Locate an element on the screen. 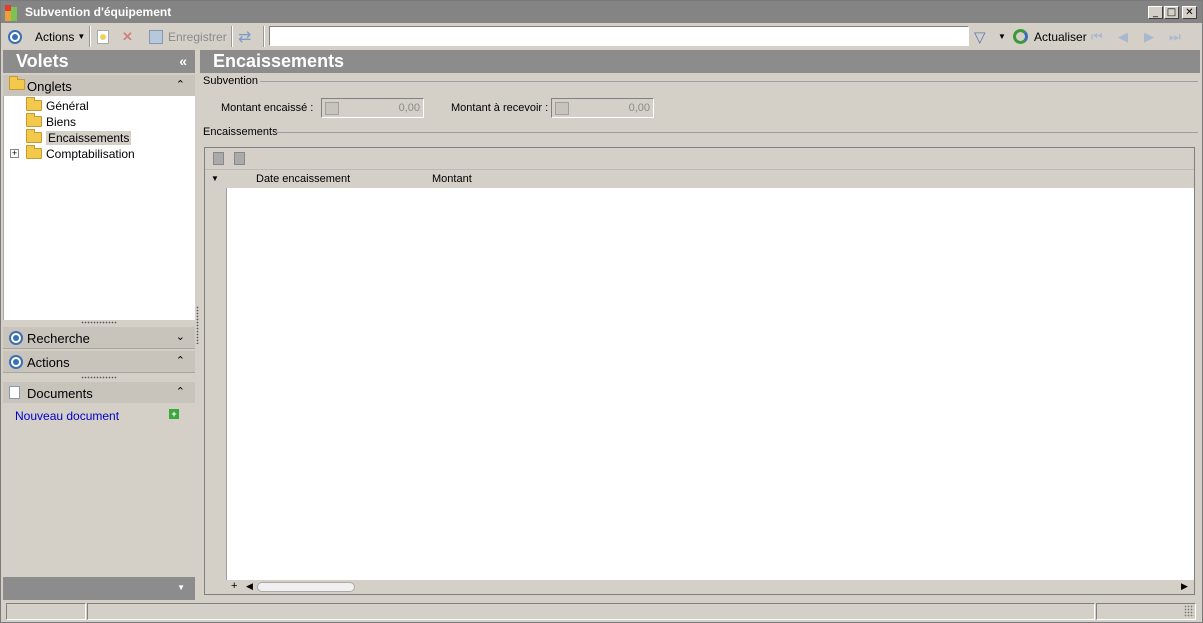 Image resolution: width=1203 pixels, height=623 pixels. maximize-button: □ is located at coordinates (1171, 12).